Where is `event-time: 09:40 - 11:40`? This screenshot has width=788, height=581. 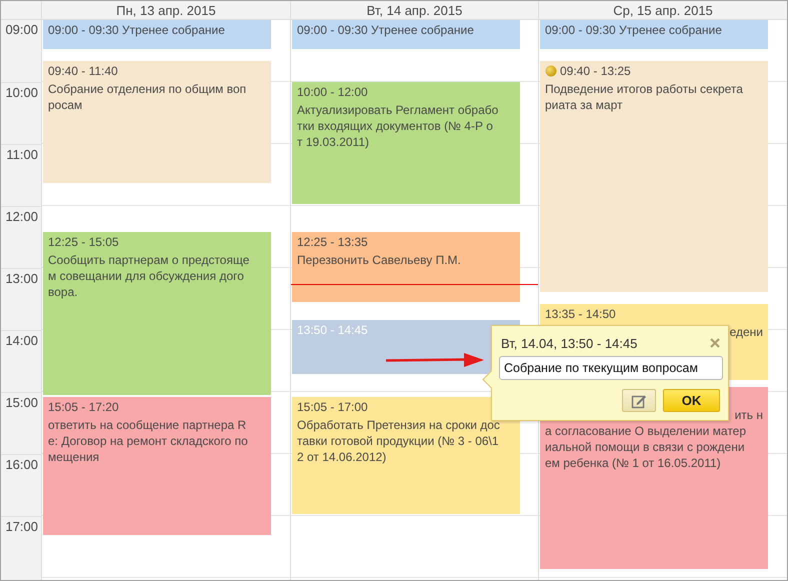 event-time: 09:40 - 11:40 is located at coordinates (83, 71).